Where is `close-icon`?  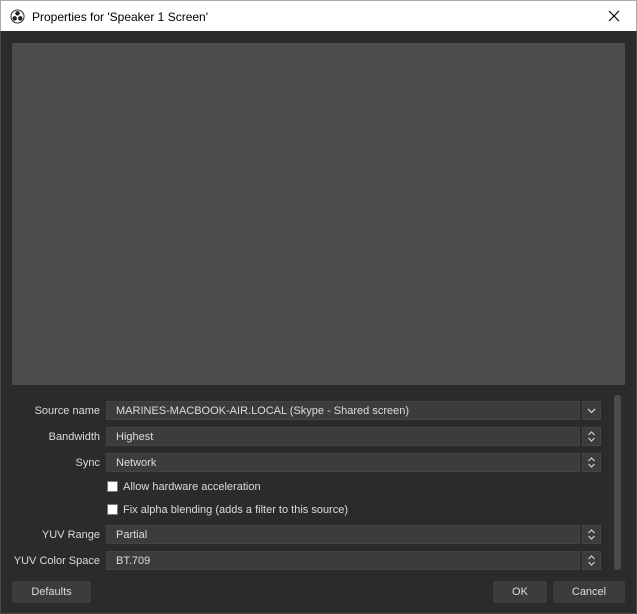 close-icon is located at coordinates (614, 16).